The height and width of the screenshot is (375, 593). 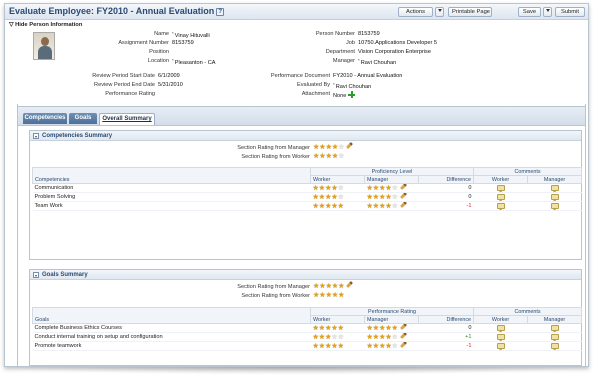 What do you see at coordinates (171, 188) in the screenshot?
I see `competency-name: Communication` at bounding box center [171, 188].